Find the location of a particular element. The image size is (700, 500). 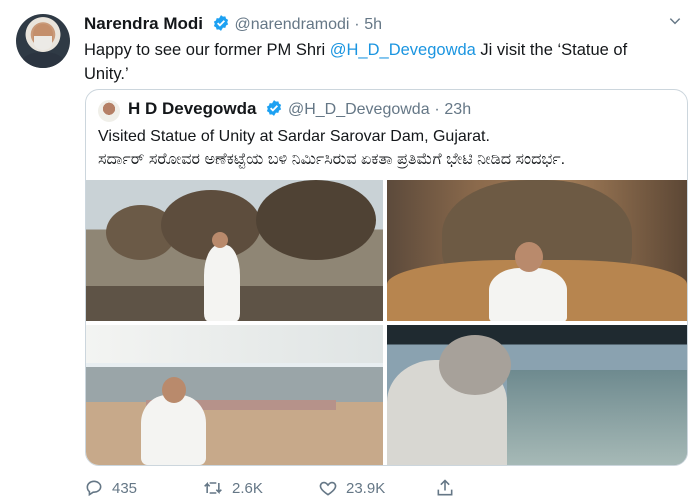

photo-gallery-view is located at coordinates (537, 395).